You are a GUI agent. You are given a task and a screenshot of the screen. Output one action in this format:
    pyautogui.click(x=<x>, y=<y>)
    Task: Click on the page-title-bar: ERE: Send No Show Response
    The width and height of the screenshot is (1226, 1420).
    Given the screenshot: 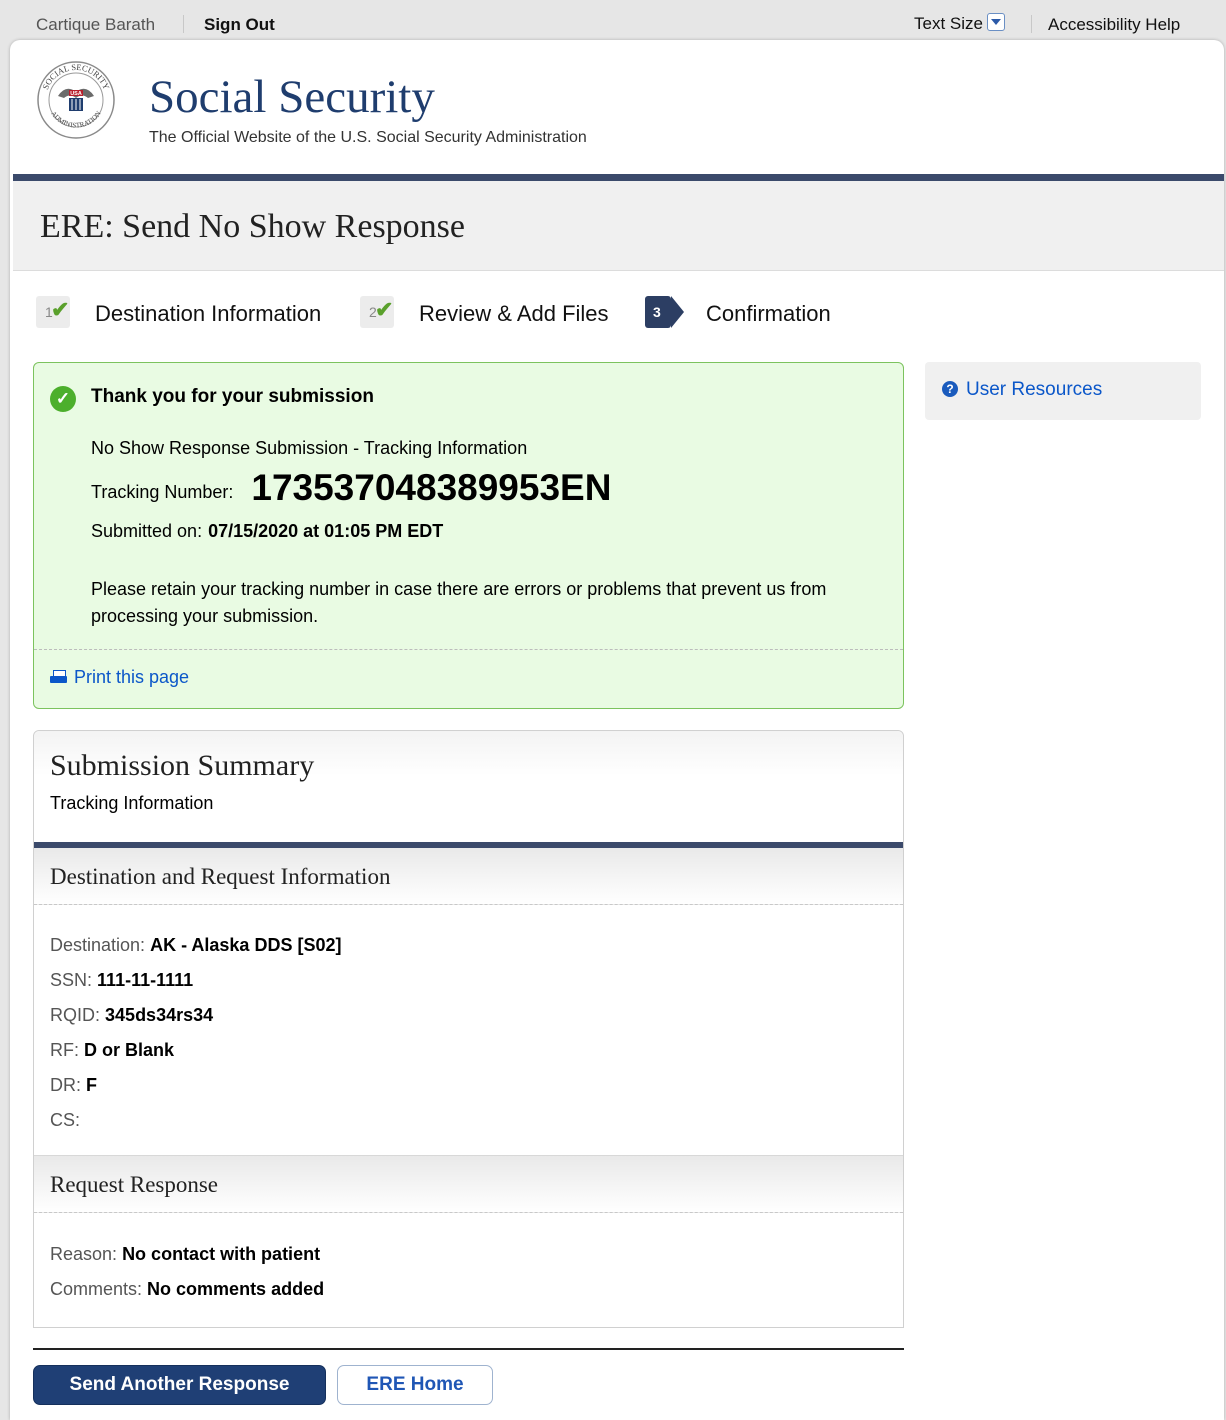 What is the action you would take?
    pyautogui.click(x=618, y=226)
    